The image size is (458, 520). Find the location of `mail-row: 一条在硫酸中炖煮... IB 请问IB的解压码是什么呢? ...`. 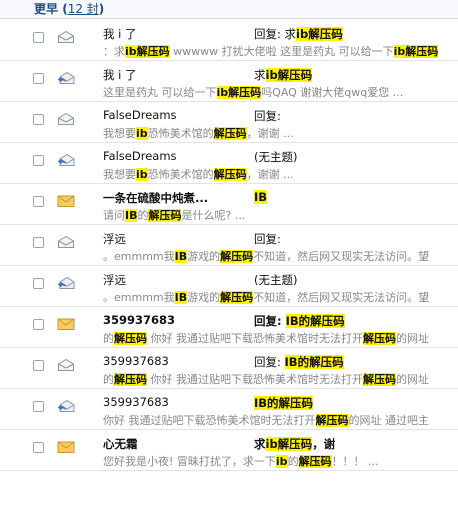

mail-row: 一条在硫酸中炖煮... IB 请问IB的解压码是什么呢? ... is located at coordinates (229, 204).